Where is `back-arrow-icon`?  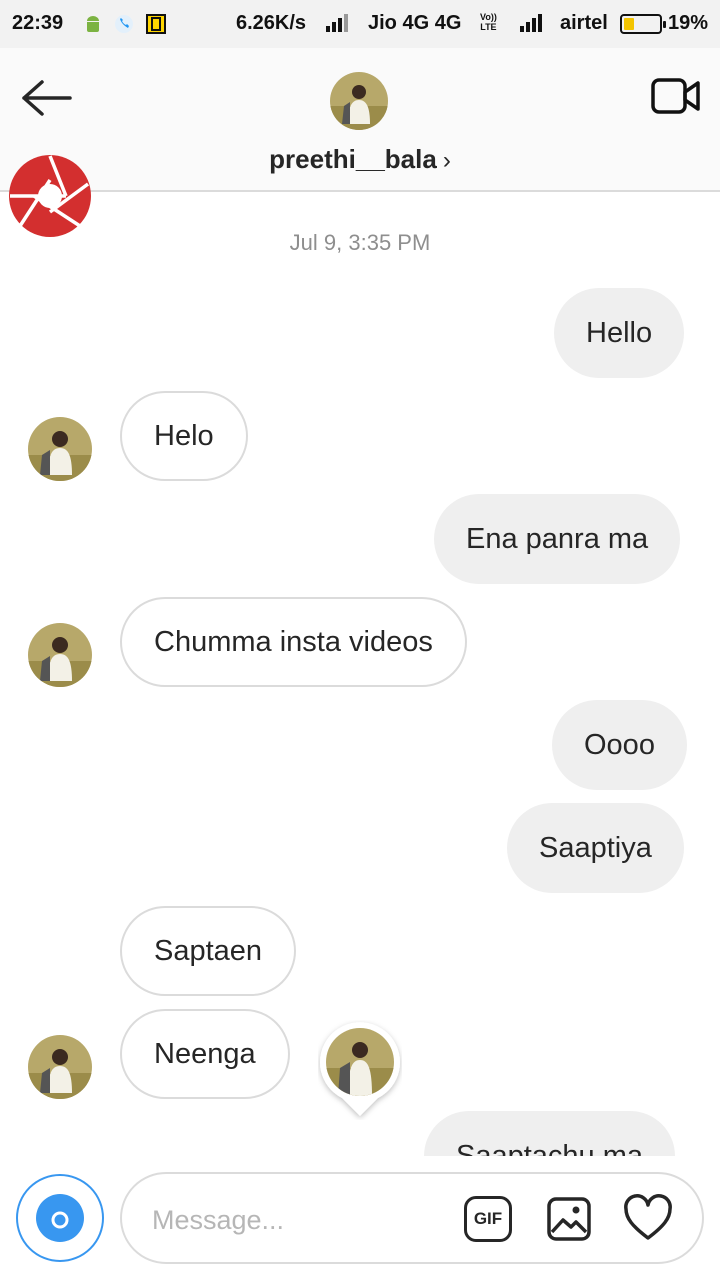
back-arrow-icon is located at coordinates (47, 98).